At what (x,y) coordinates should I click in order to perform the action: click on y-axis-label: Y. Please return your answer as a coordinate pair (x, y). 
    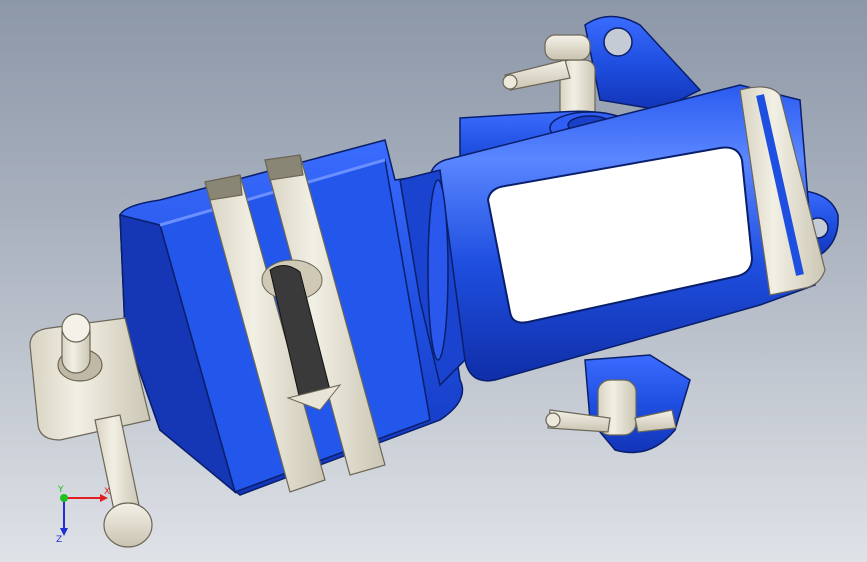
    Looking at the image, I should click on (60, 490).